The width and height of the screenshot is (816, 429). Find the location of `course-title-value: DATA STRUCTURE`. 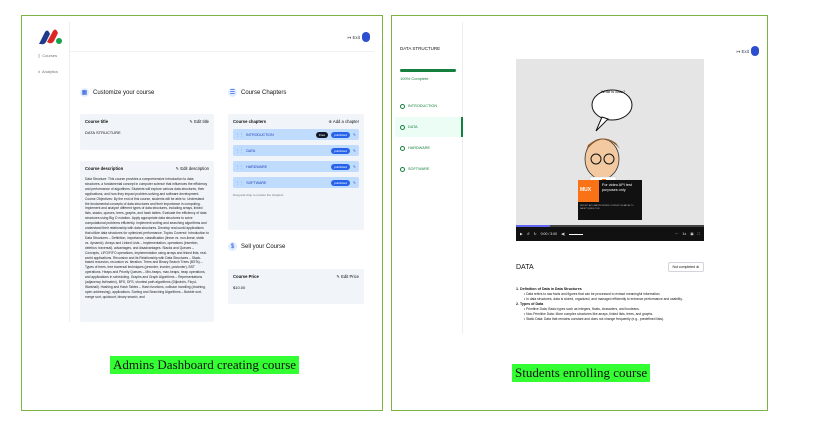

course-title-value: DATA STRUCTURE is located at coordinates (103, 132).